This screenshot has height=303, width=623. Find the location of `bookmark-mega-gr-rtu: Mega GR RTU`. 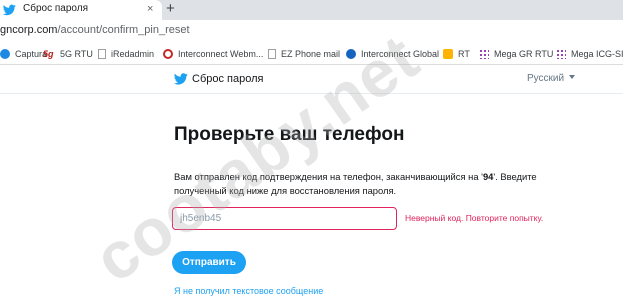

bookmark-mega-gr-rtu: Mega GR RTU is located at coordinates (516, 53).